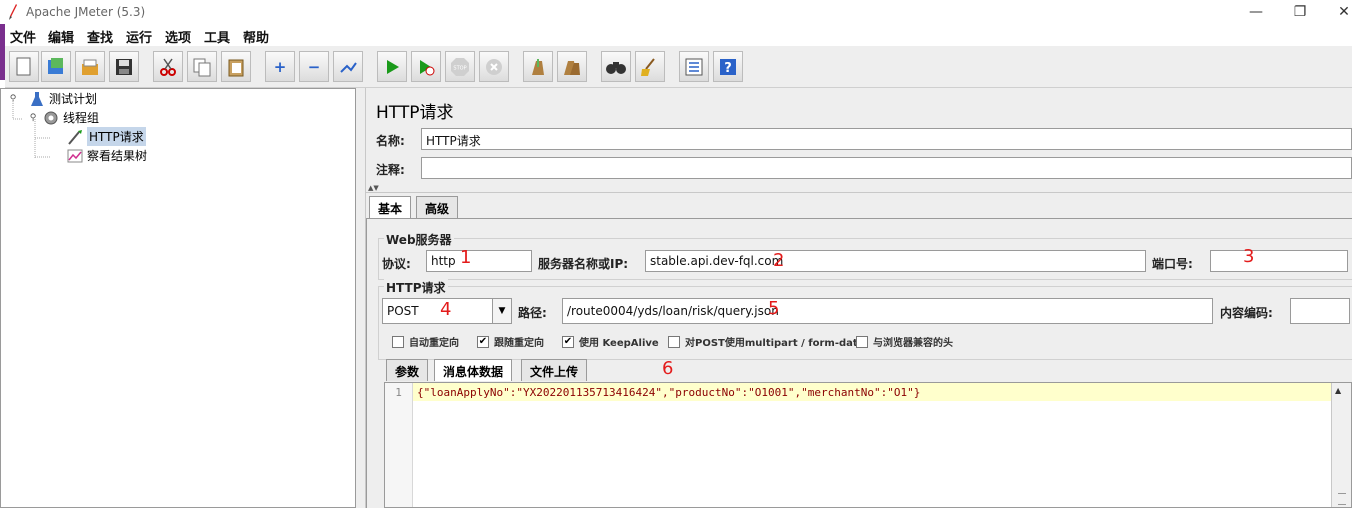 The width and height of the screenshot is (1352, 508). Describe the element at coordinates (390, 207) in the screenshot. I see `tab-basic: 基本` at that location.